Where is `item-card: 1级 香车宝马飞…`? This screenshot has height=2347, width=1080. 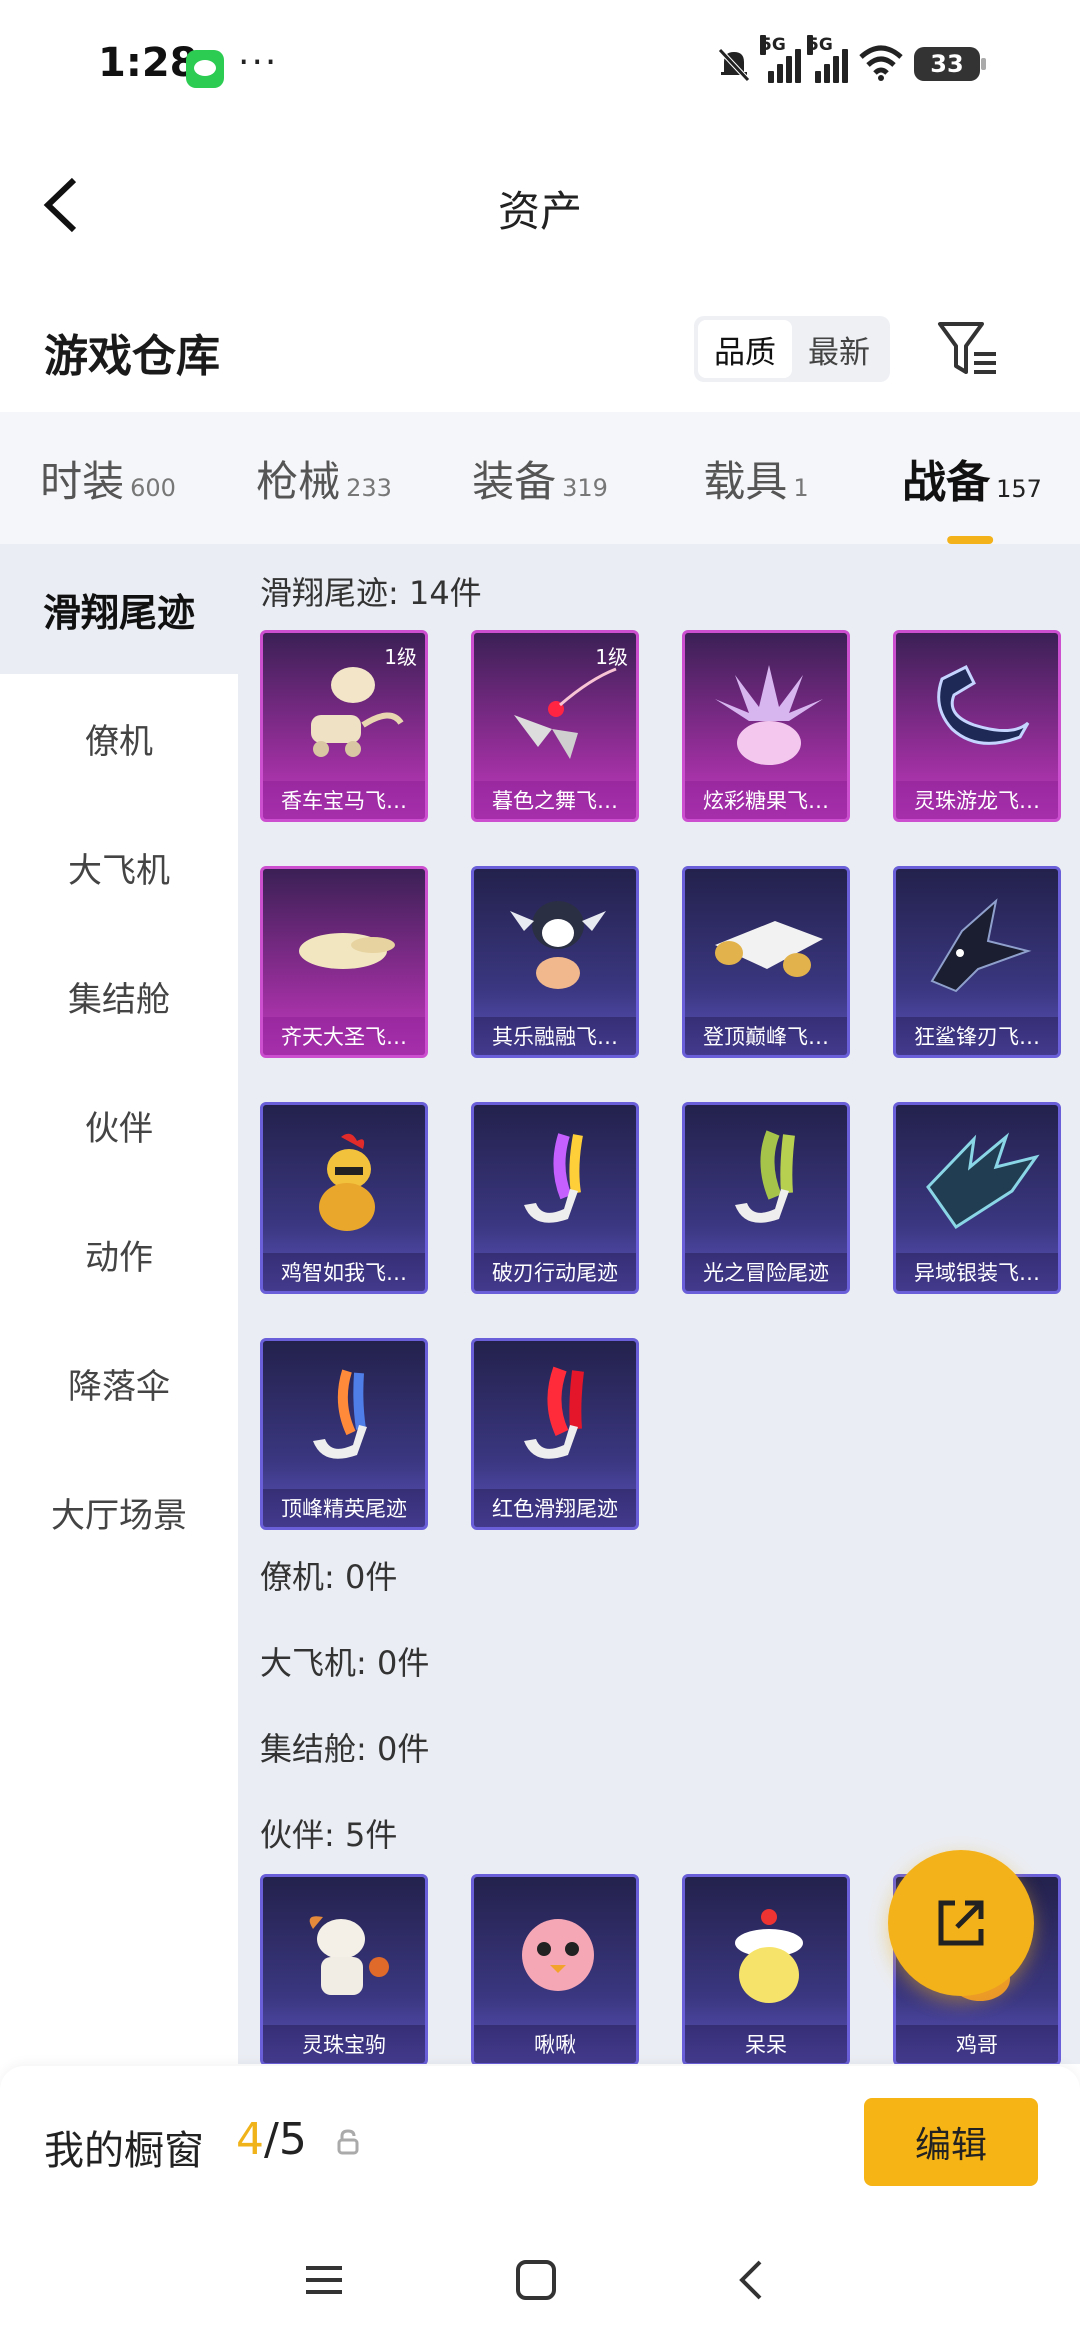 item-card: 1级 香车宝马飞… is located at coordinates (344, 726).